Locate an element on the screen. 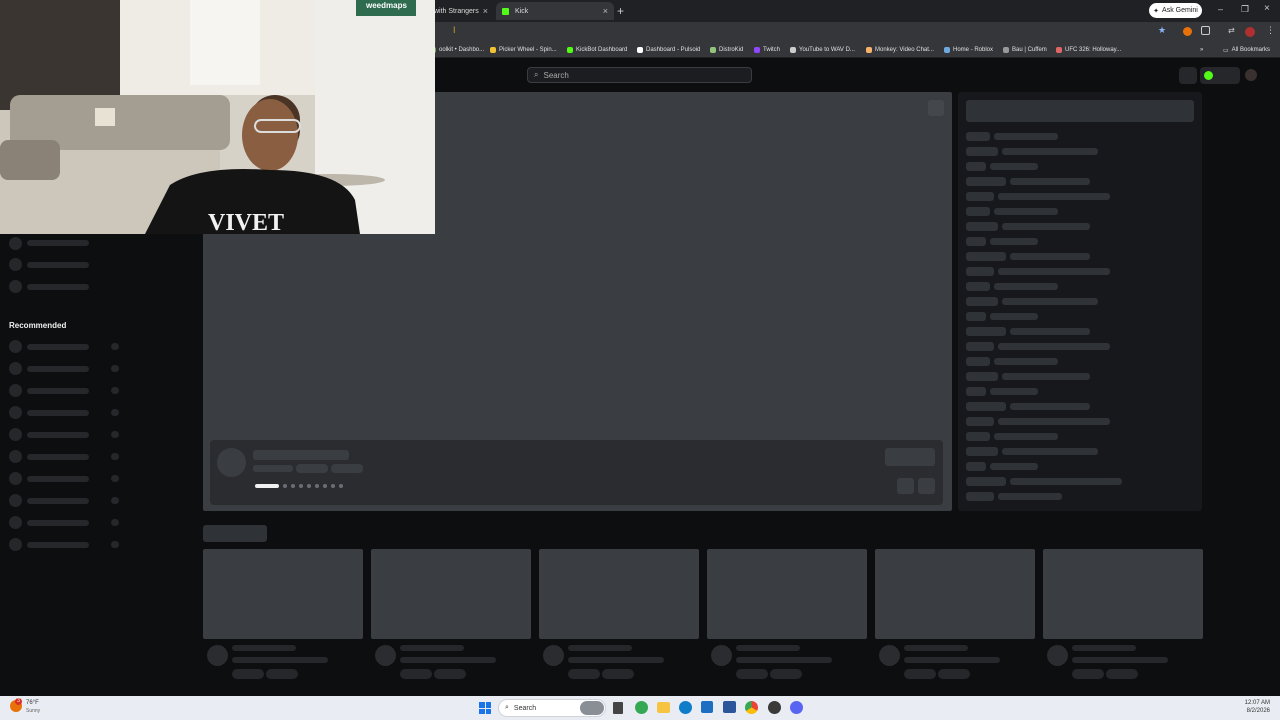 Image resolution: width=1280 pixels, height=720 pixels. bookmark-item: Bau | Cuffem is located at coordinates (1025, 50).